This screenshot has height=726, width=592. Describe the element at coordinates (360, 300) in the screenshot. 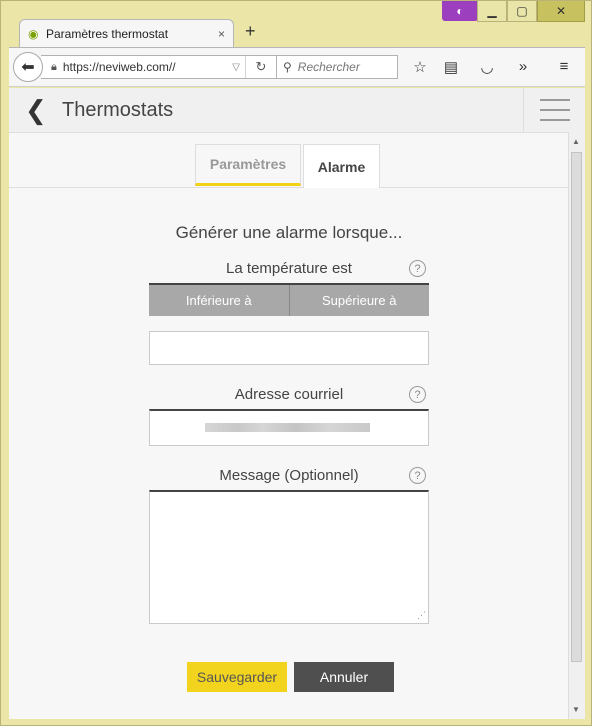

I see `option-superieure: Supérieure à` at that location.